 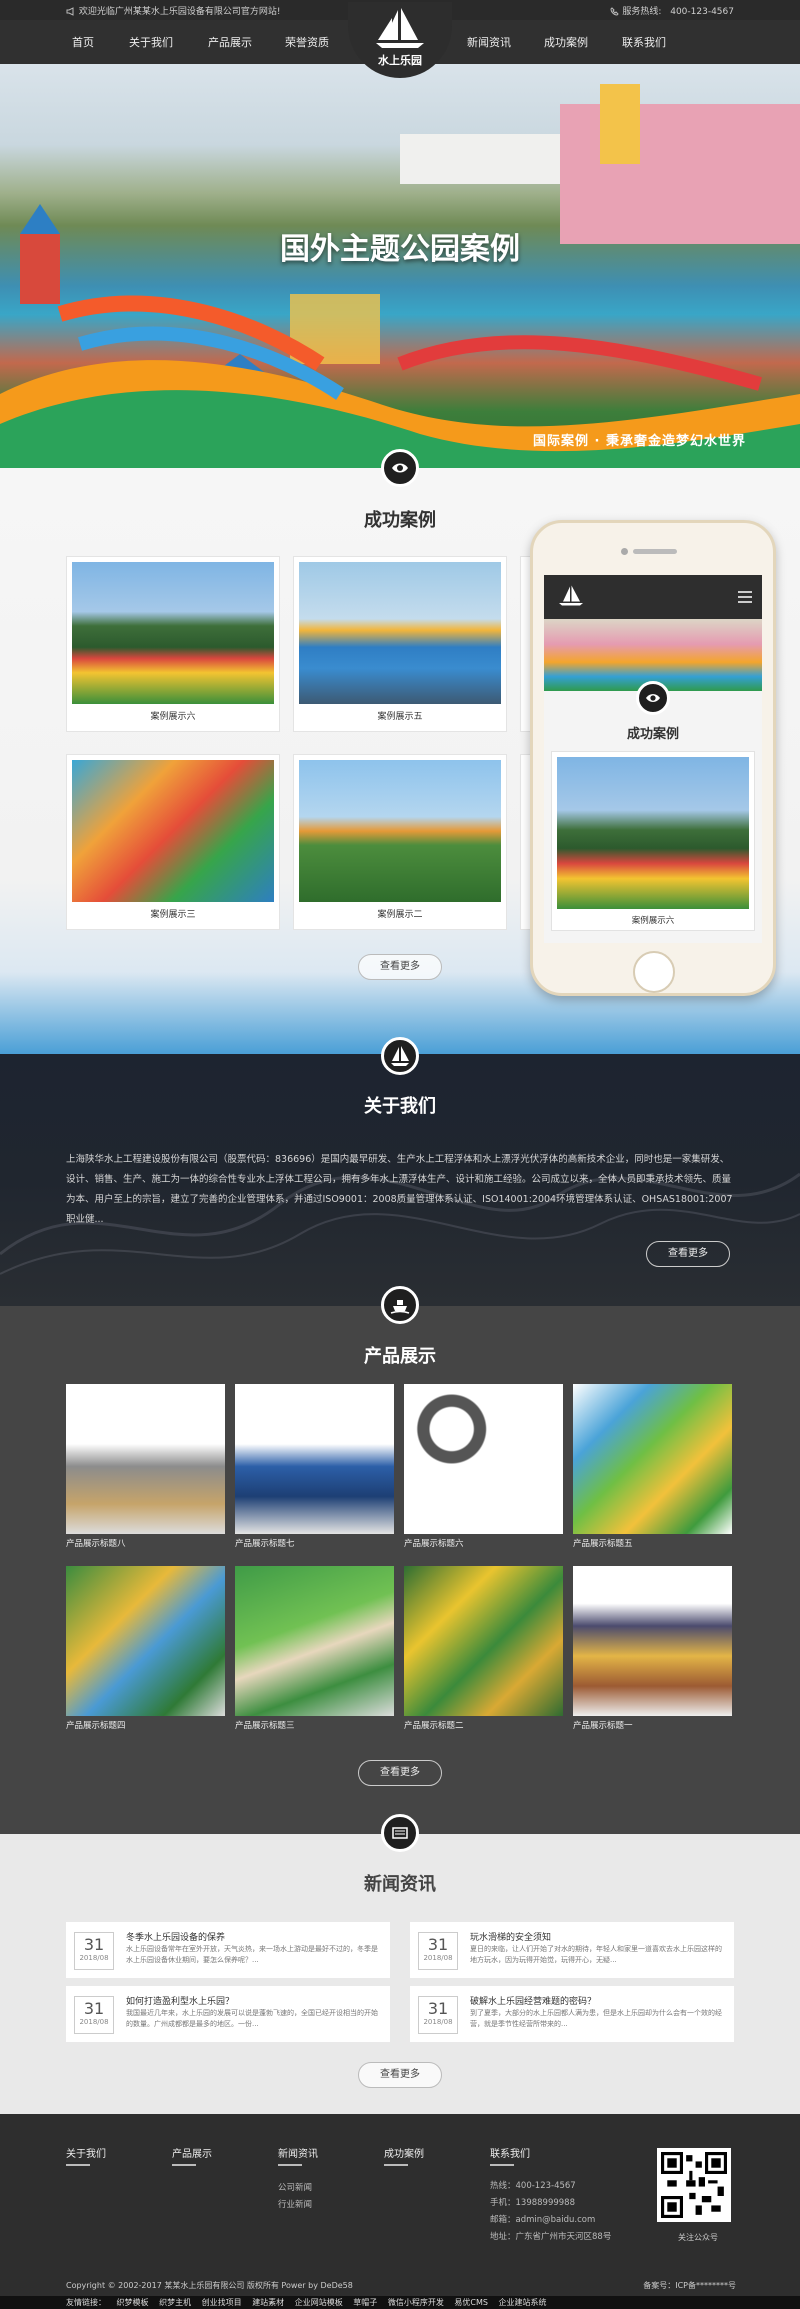 What do you see at coordinates (175, 2302) in the screenshot?
I see `friend-link: 织梦主机` at bounding box center [175, 2302].